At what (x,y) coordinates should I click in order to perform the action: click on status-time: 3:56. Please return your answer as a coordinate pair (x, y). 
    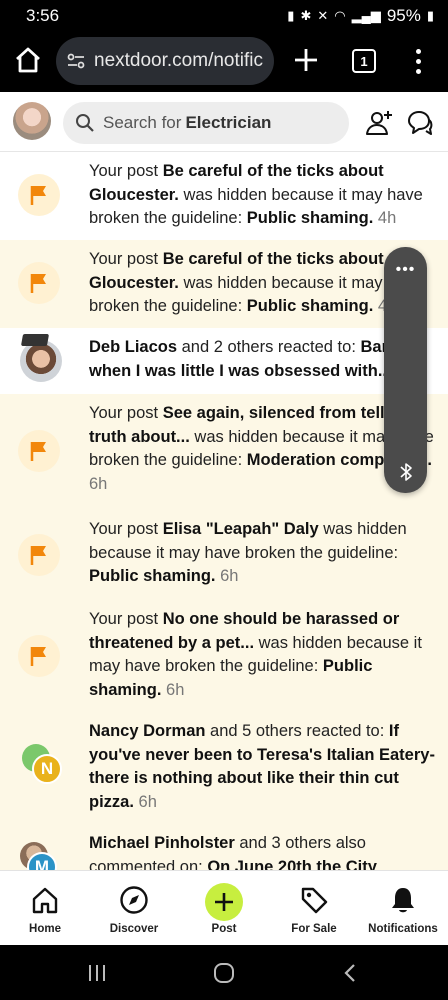
    Looking at the image, I should click on (43, 15).